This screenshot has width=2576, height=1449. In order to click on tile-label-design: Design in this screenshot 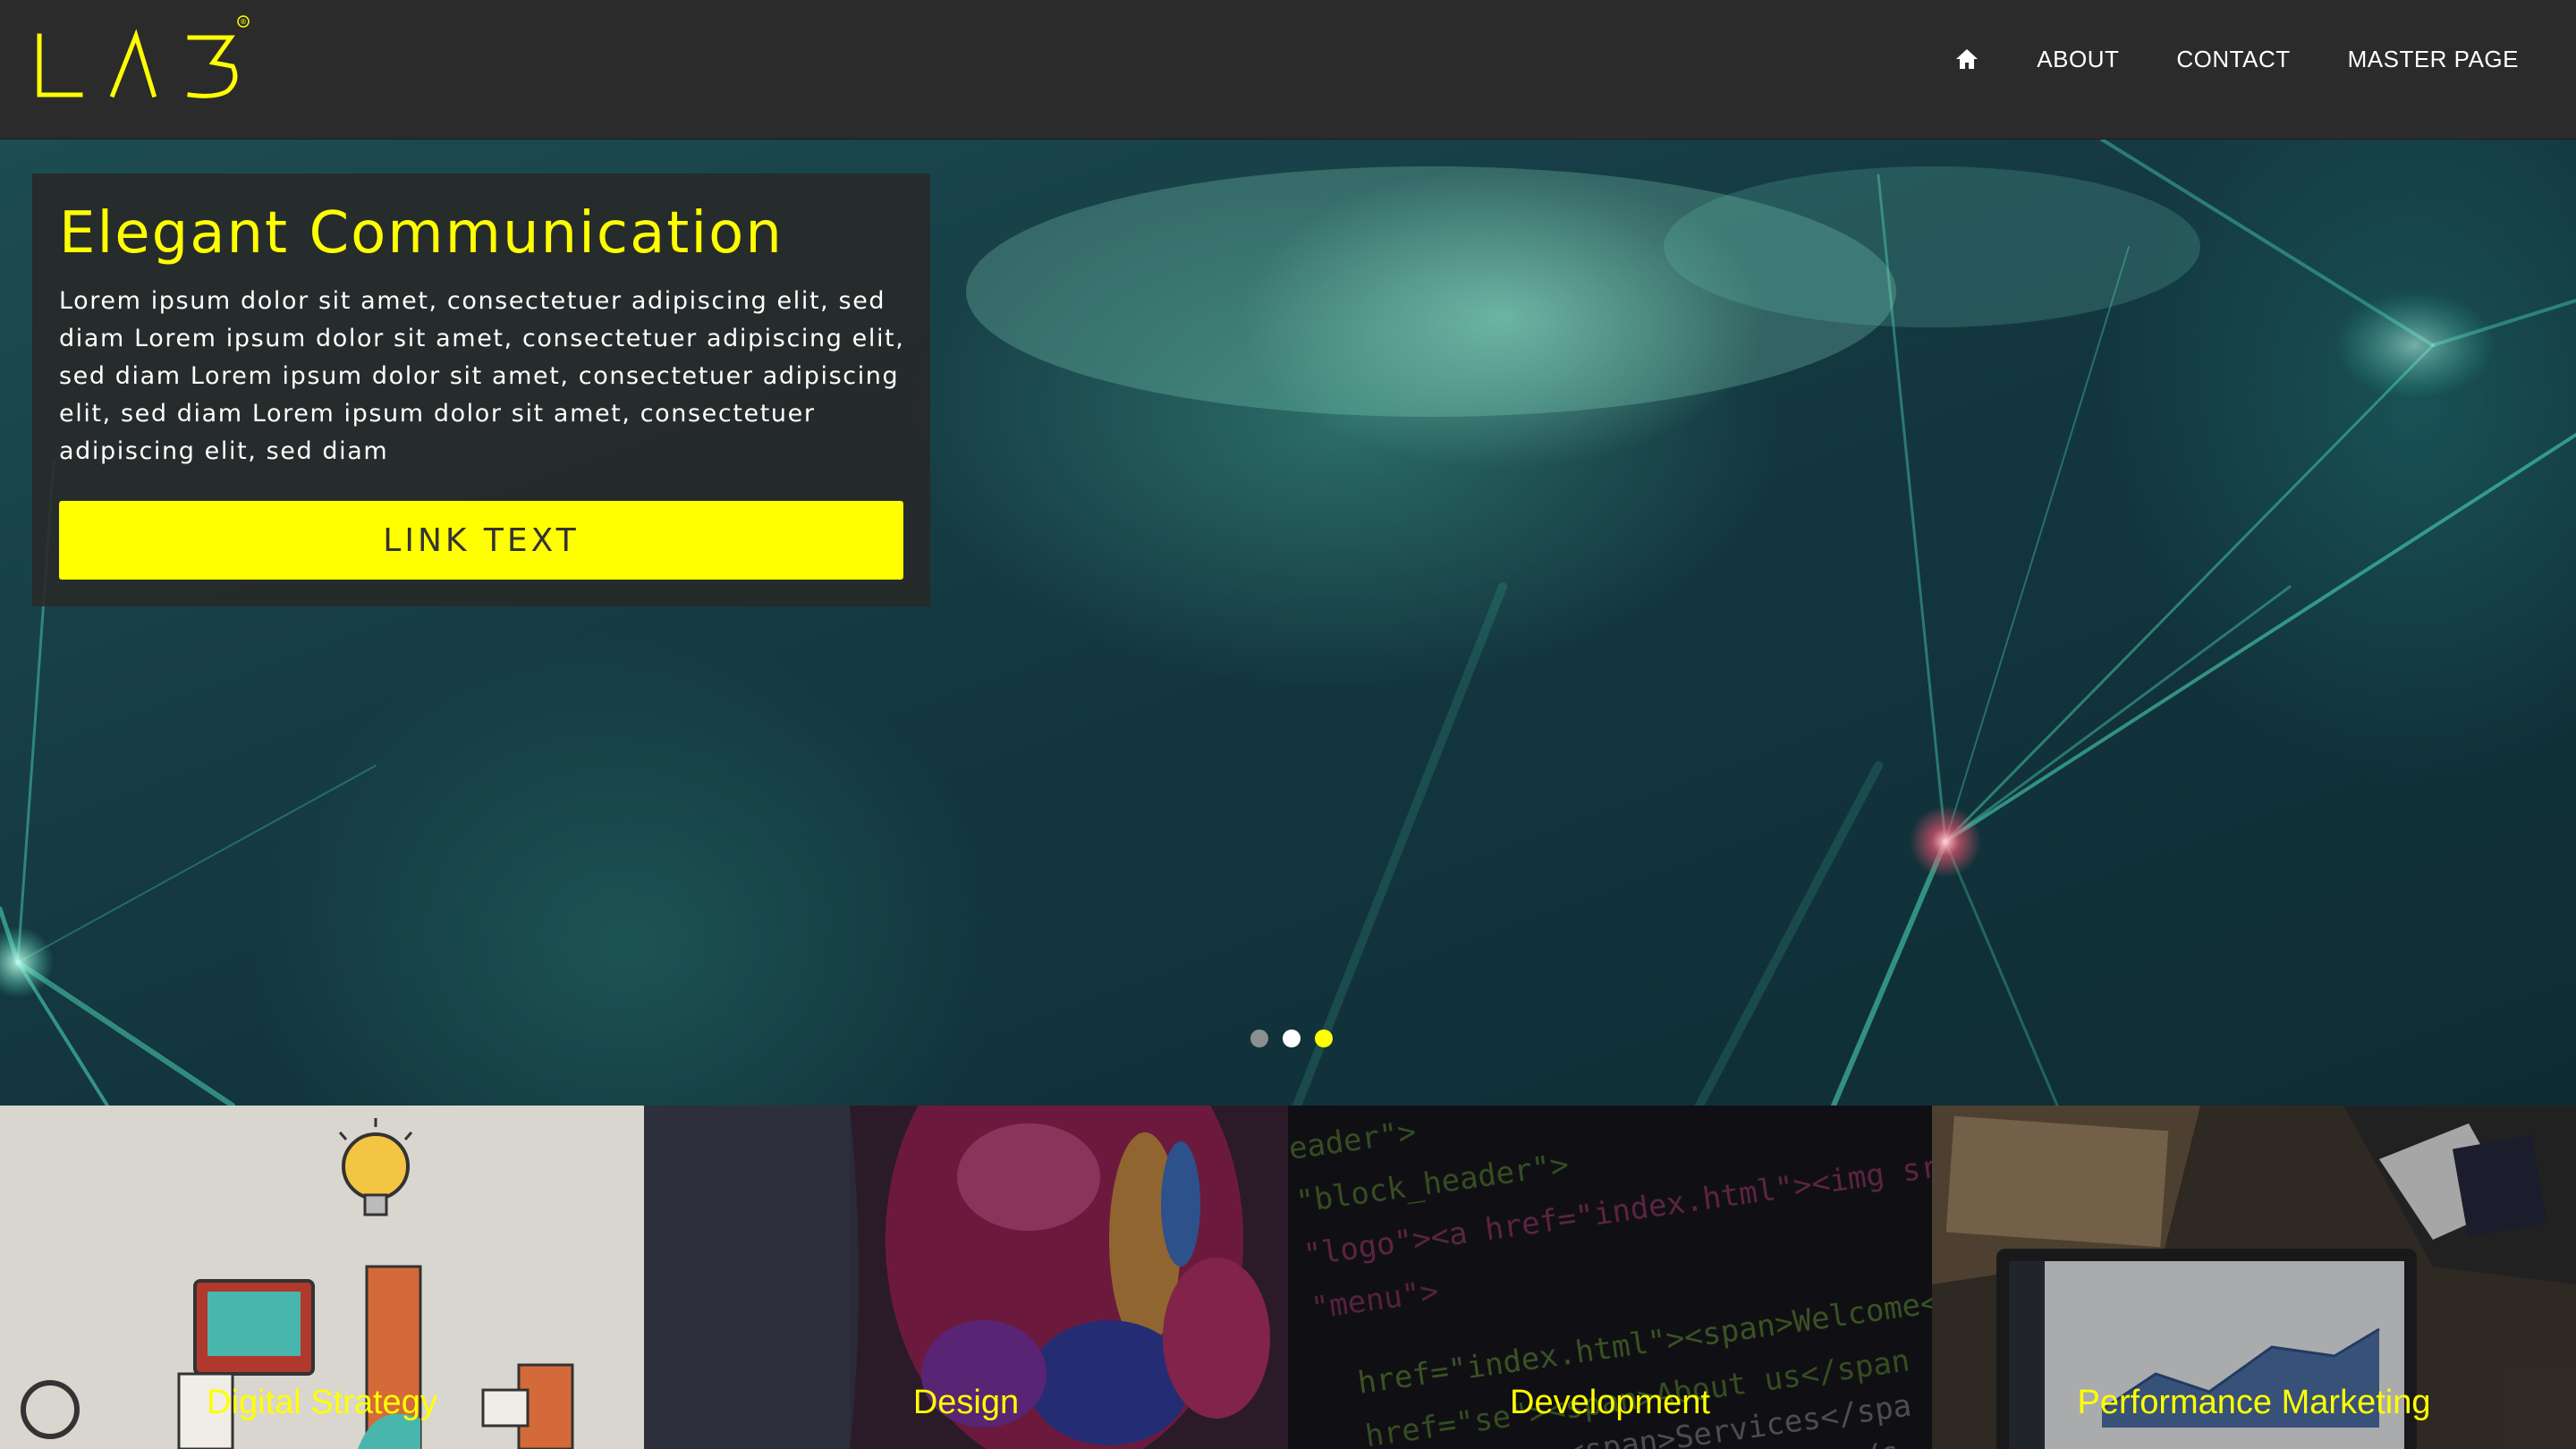, I will do `click(966, 1402)`.